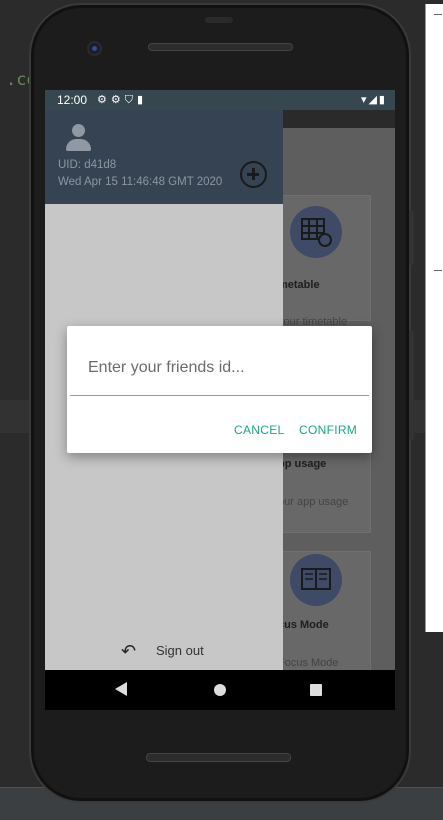  I want to click on login-date: Wed Apr 15 11:46:48 GMT 2020, so click(140, 182).